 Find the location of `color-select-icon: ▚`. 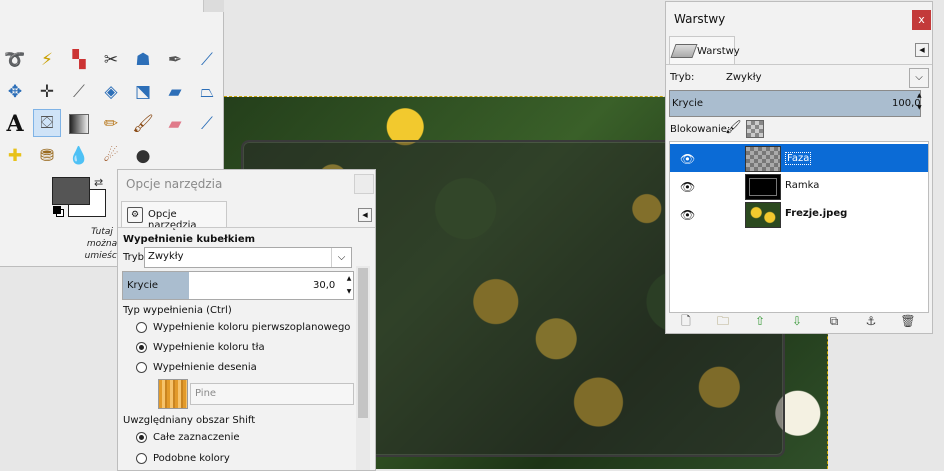

color-select-icon: ▚ is located at coordinates (79, 60).